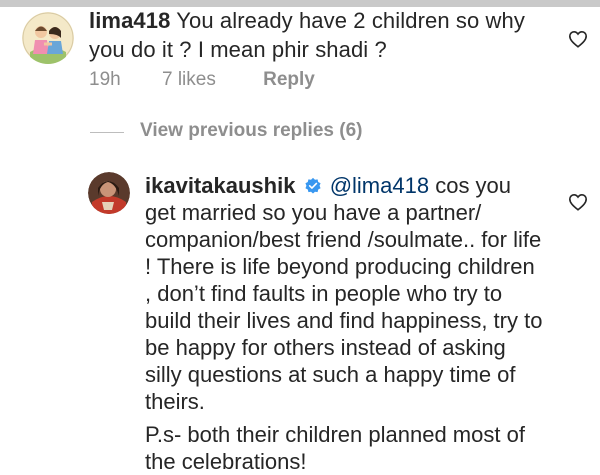  Describe the element at coordinates (578, 39) in the screenshot. I see `heart-icon` at that location.